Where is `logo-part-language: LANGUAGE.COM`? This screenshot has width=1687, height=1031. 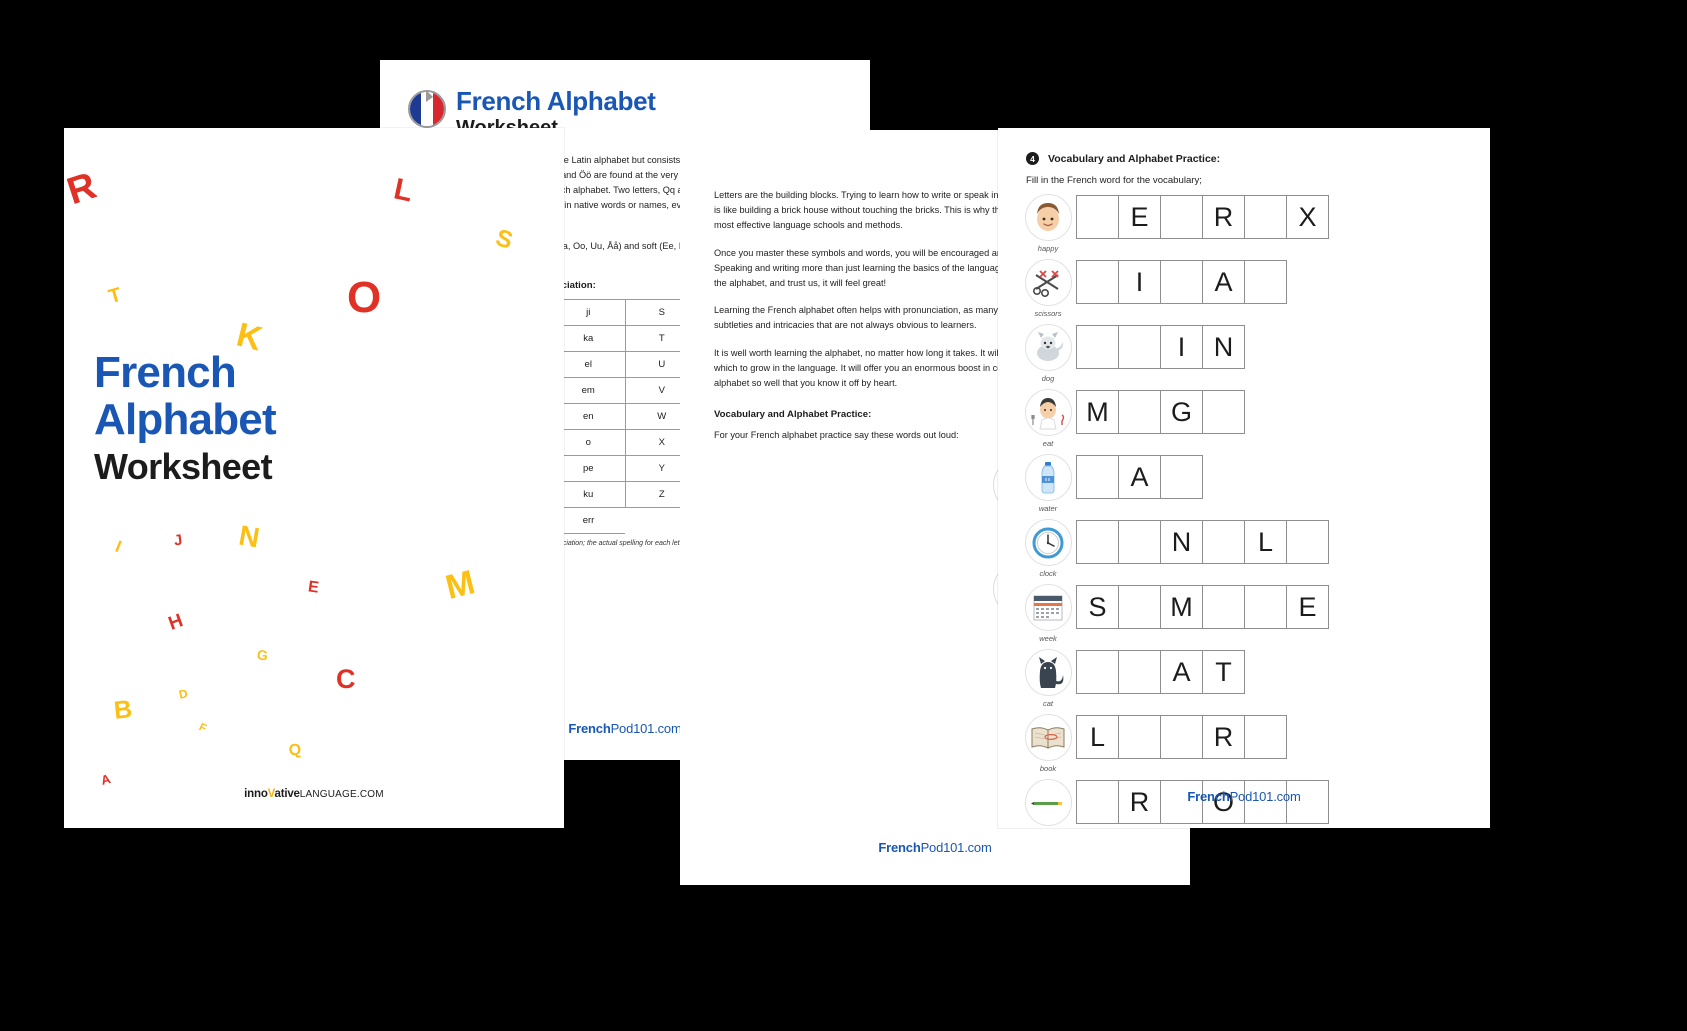
logo-part-language: LANGUAGE.COM is located at coordinates (341, 794).